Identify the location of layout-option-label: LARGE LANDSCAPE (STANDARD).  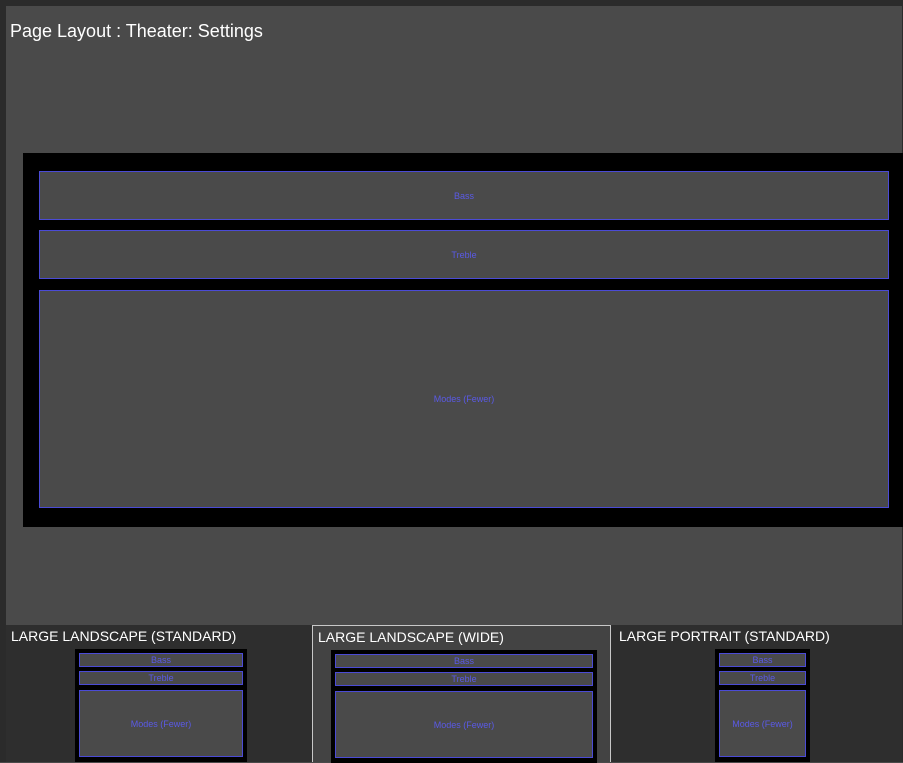
(124, 636).